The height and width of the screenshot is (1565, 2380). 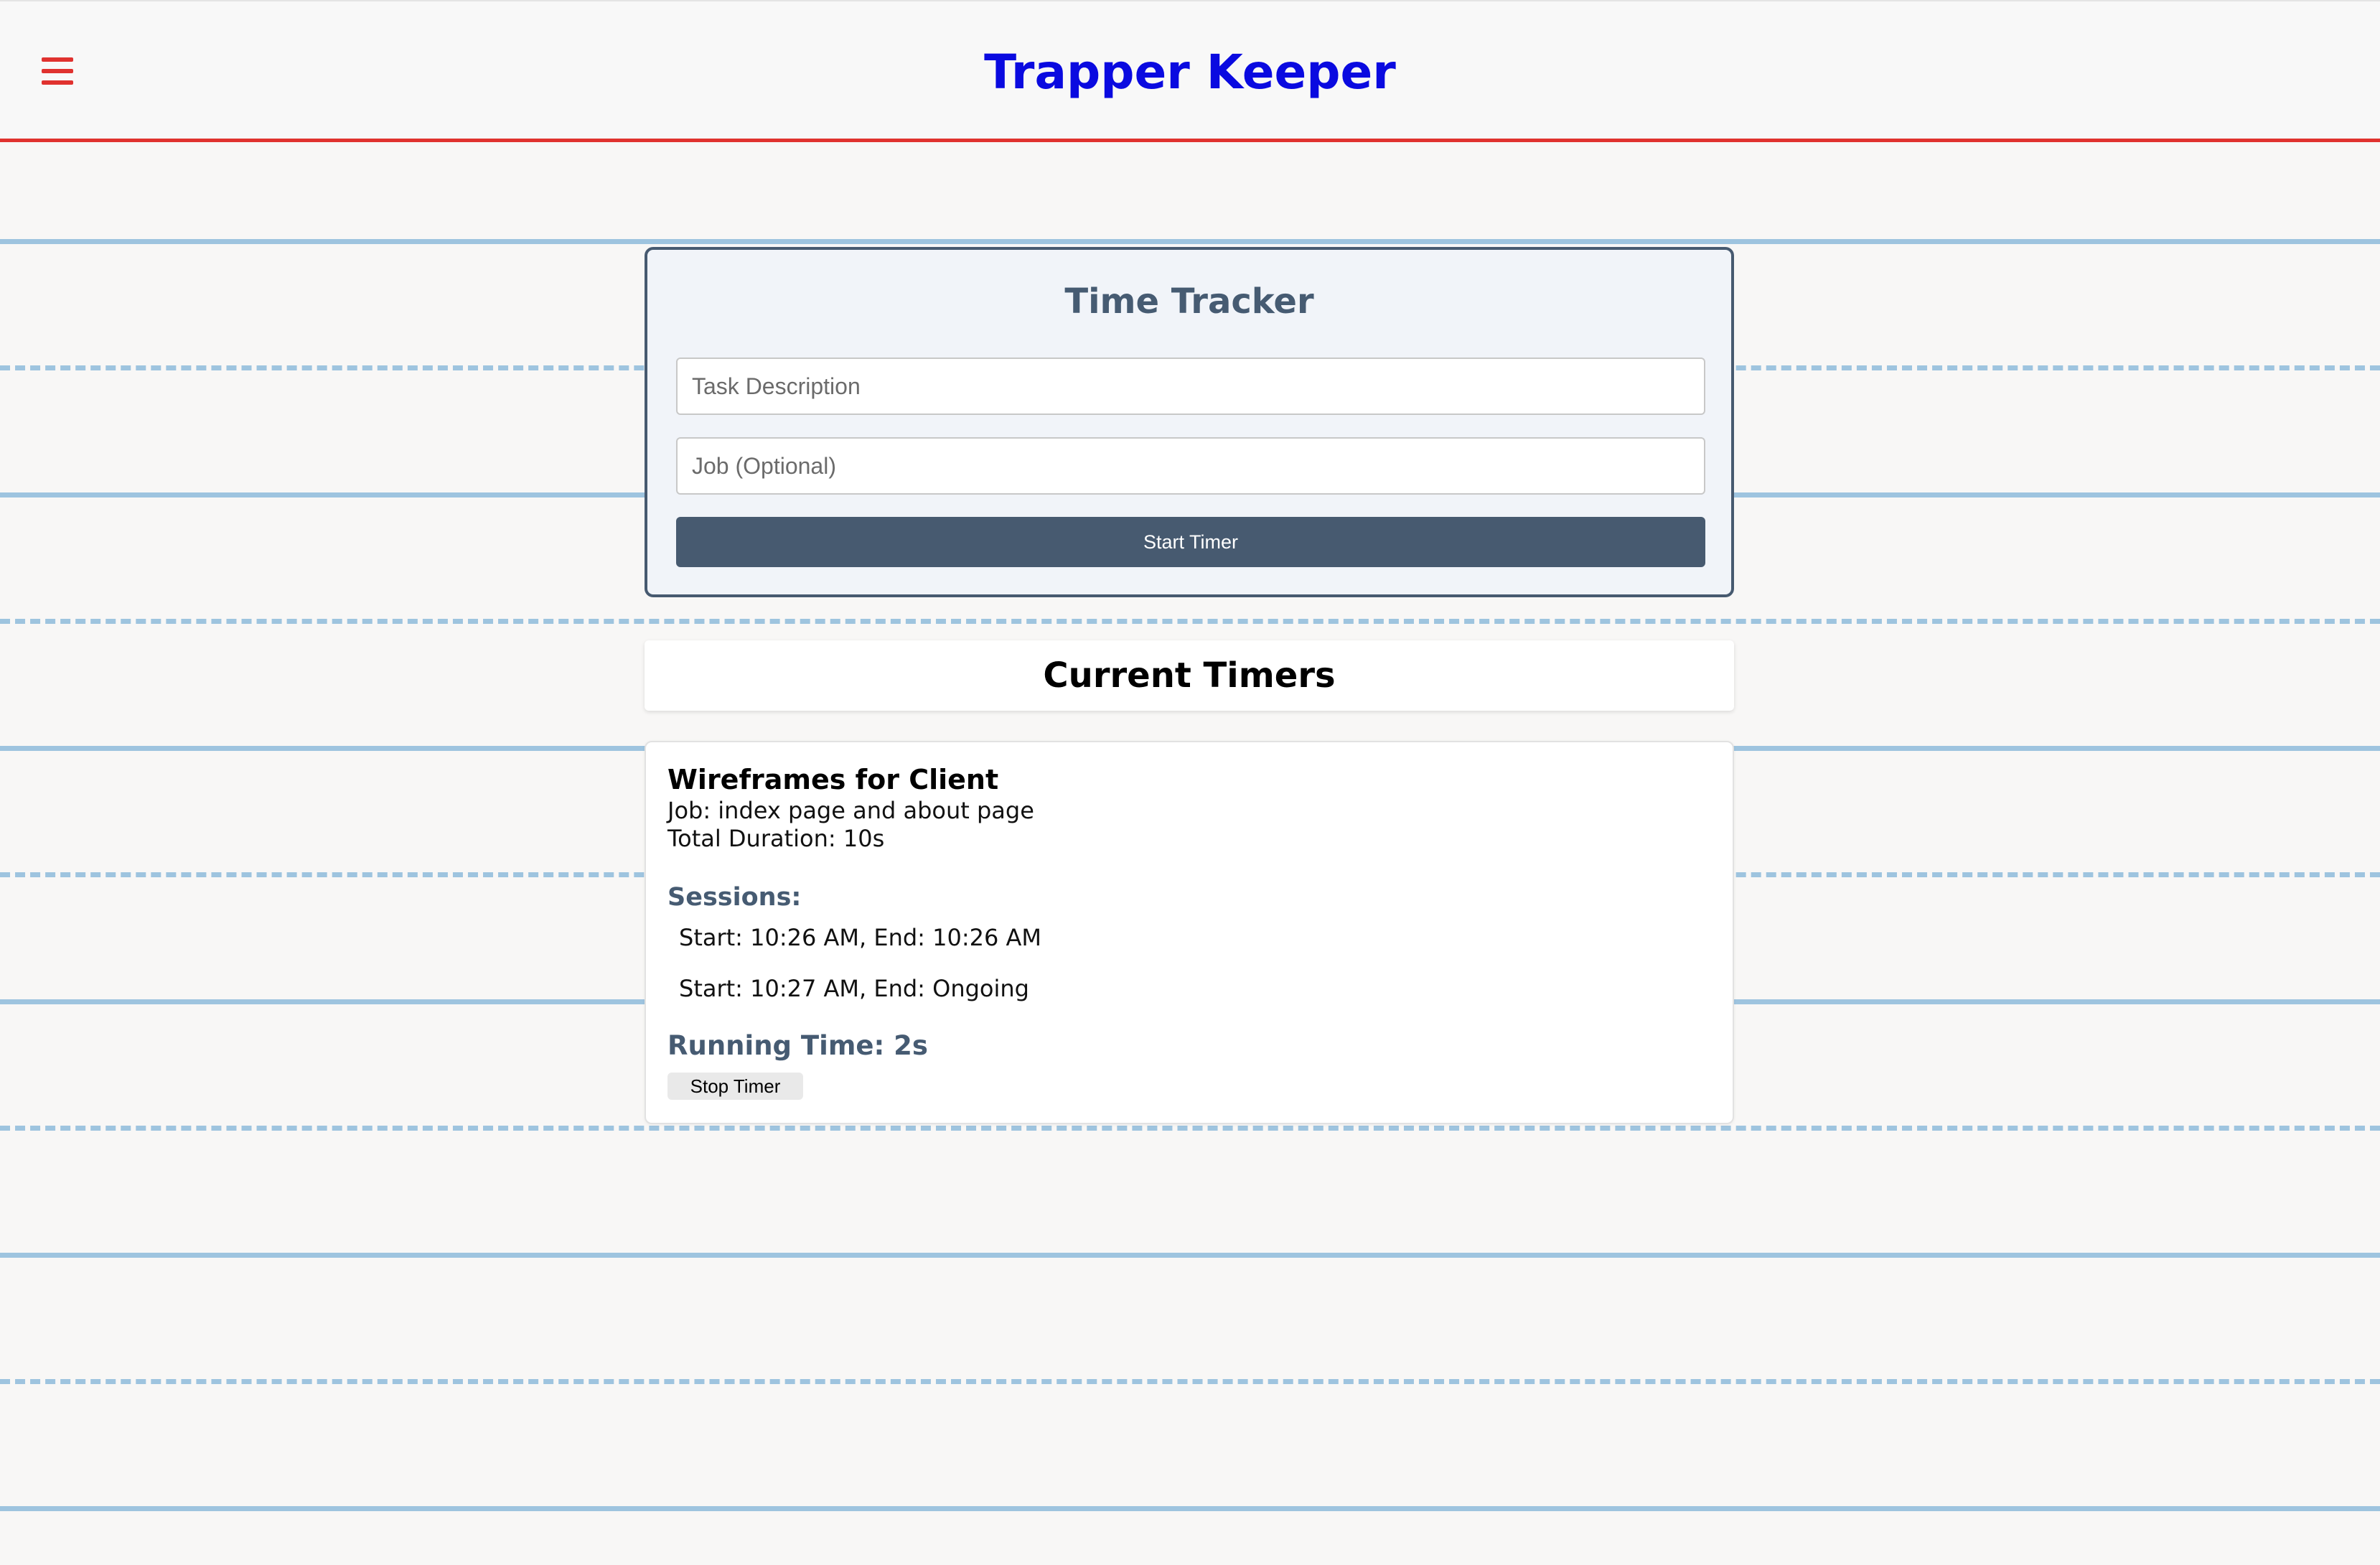 What do you see at coordinates (734, 898) in the screenshot?
I see `sessions-heading: Sessions:` at bounding box center [734, 898].